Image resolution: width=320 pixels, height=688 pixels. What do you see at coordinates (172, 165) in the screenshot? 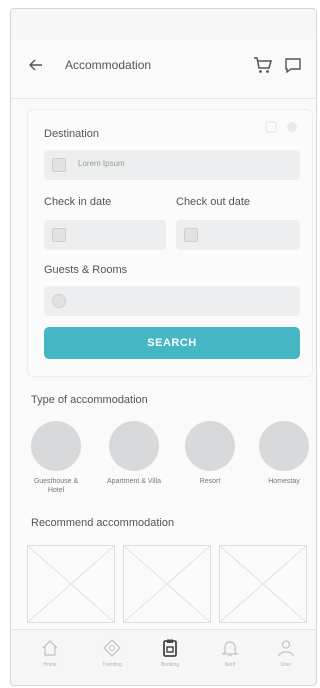
I see `destination-input: Lorem Ipsum` at bounding box center [172, 165].